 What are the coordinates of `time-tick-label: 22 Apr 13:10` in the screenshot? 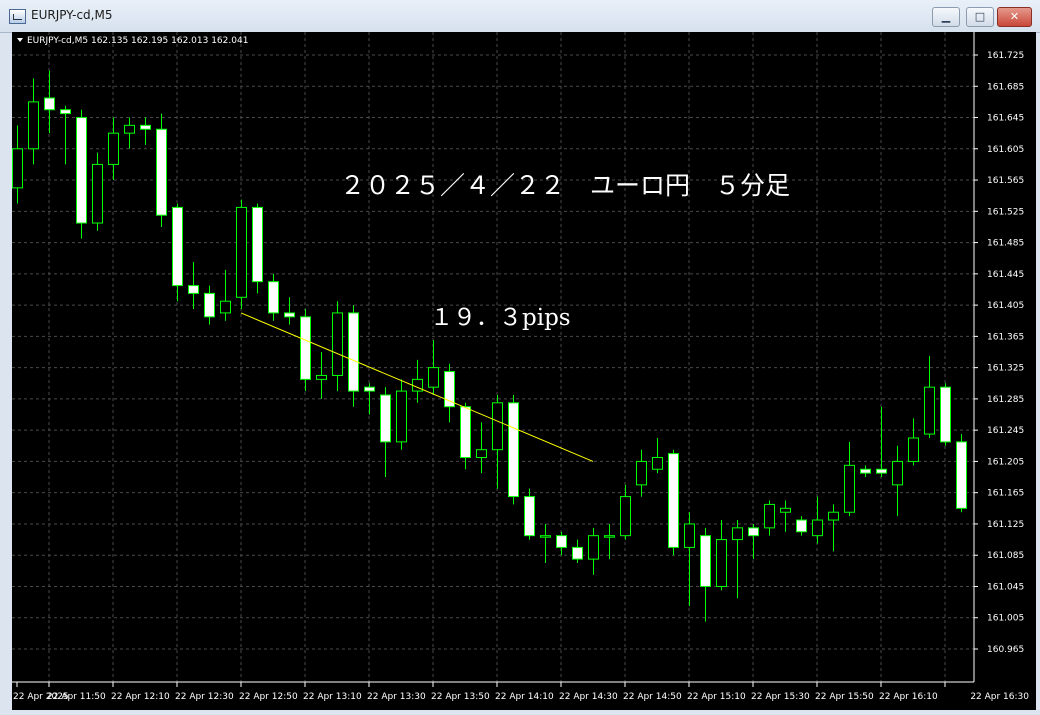 It's located at (332, 697).